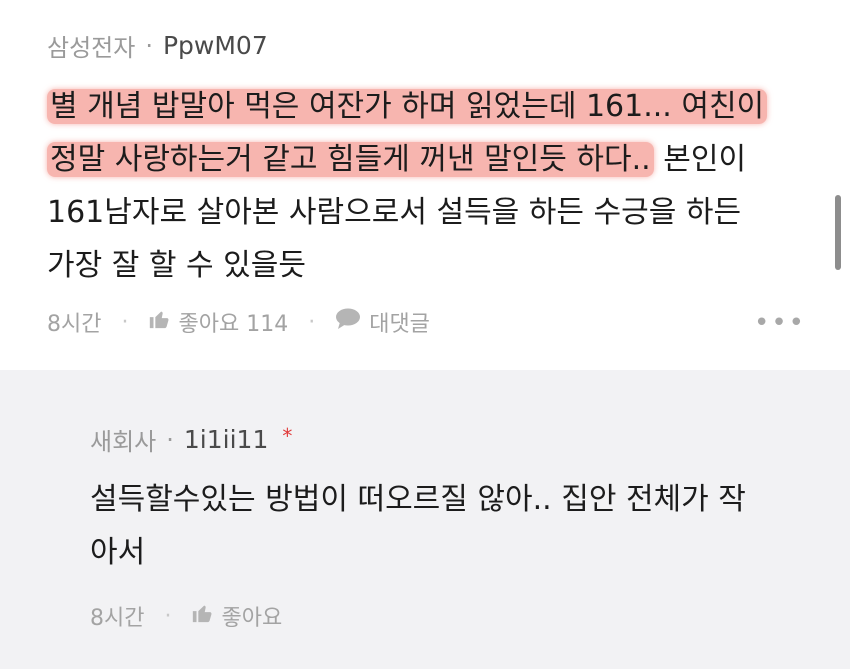 This screenshot has height=669, width=850. Describe the element at coordinates (407, 265) in the screenshot. I see `comment-line: 가장 잘 할 수 있을듯` at that location.